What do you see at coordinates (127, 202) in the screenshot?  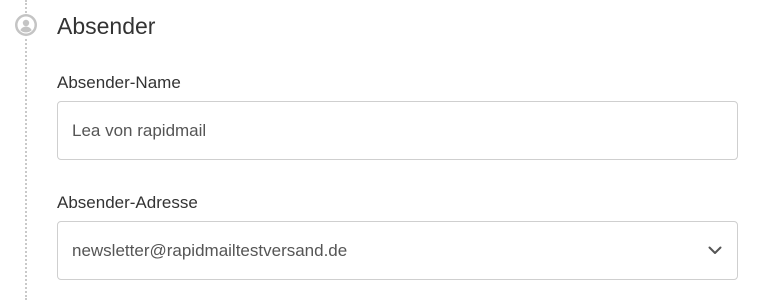 I see `sender-address-label: Absender-Adresse` at bounding box center [127, 202].